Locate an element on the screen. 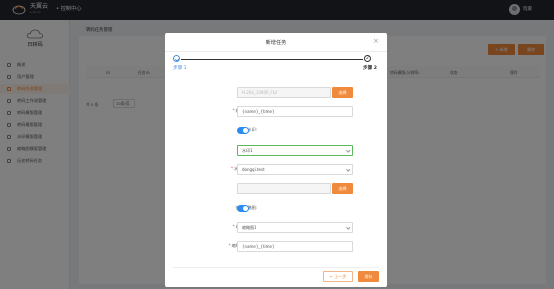 This screenshot has width=554, height=289. save-button: 保存 is located at coordinates (368, 276).